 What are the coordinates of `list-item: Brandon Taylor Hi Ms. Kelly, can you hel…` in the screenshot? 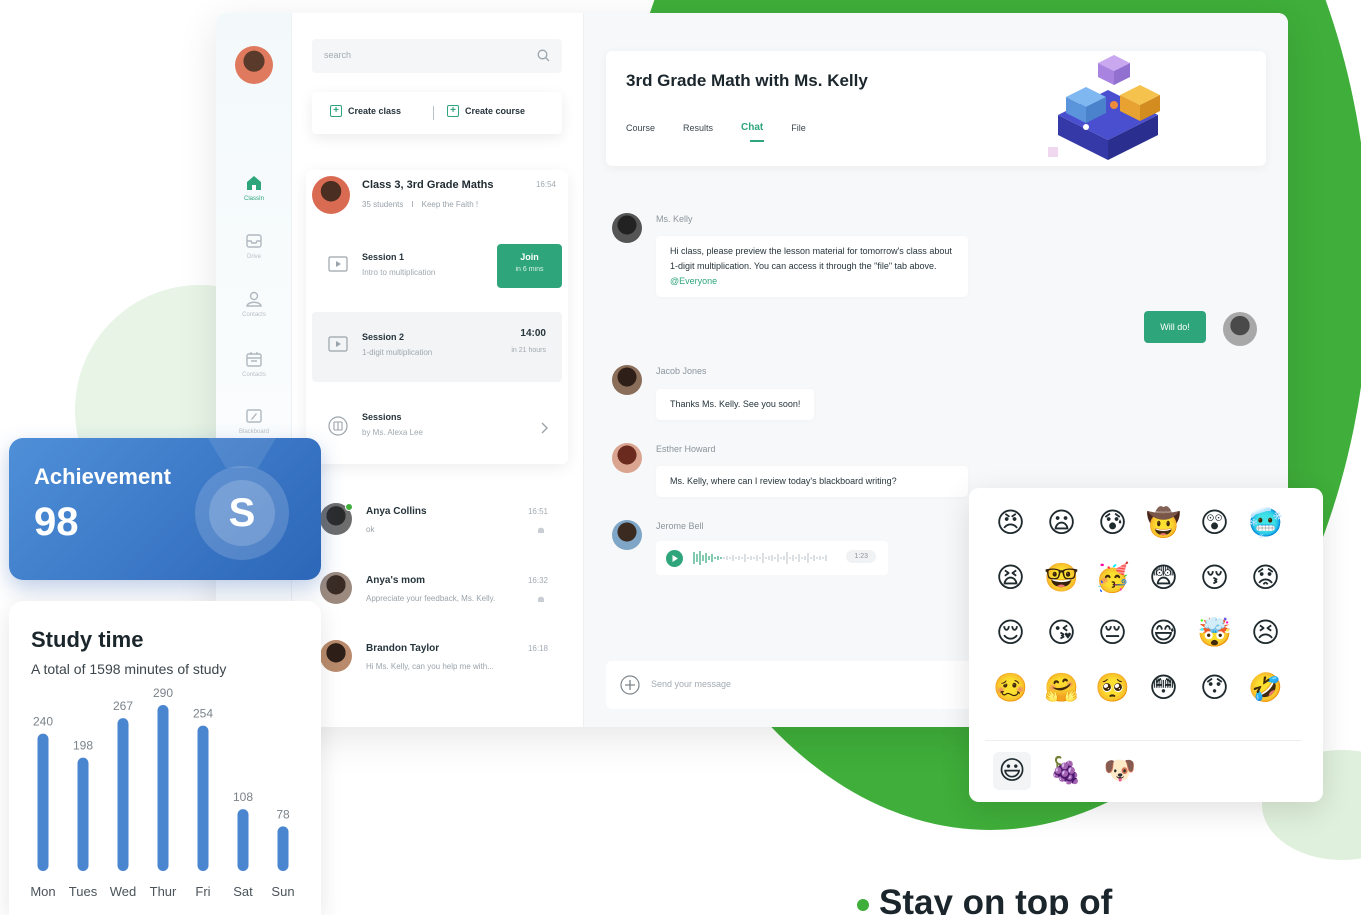 It's located at (440, 665).